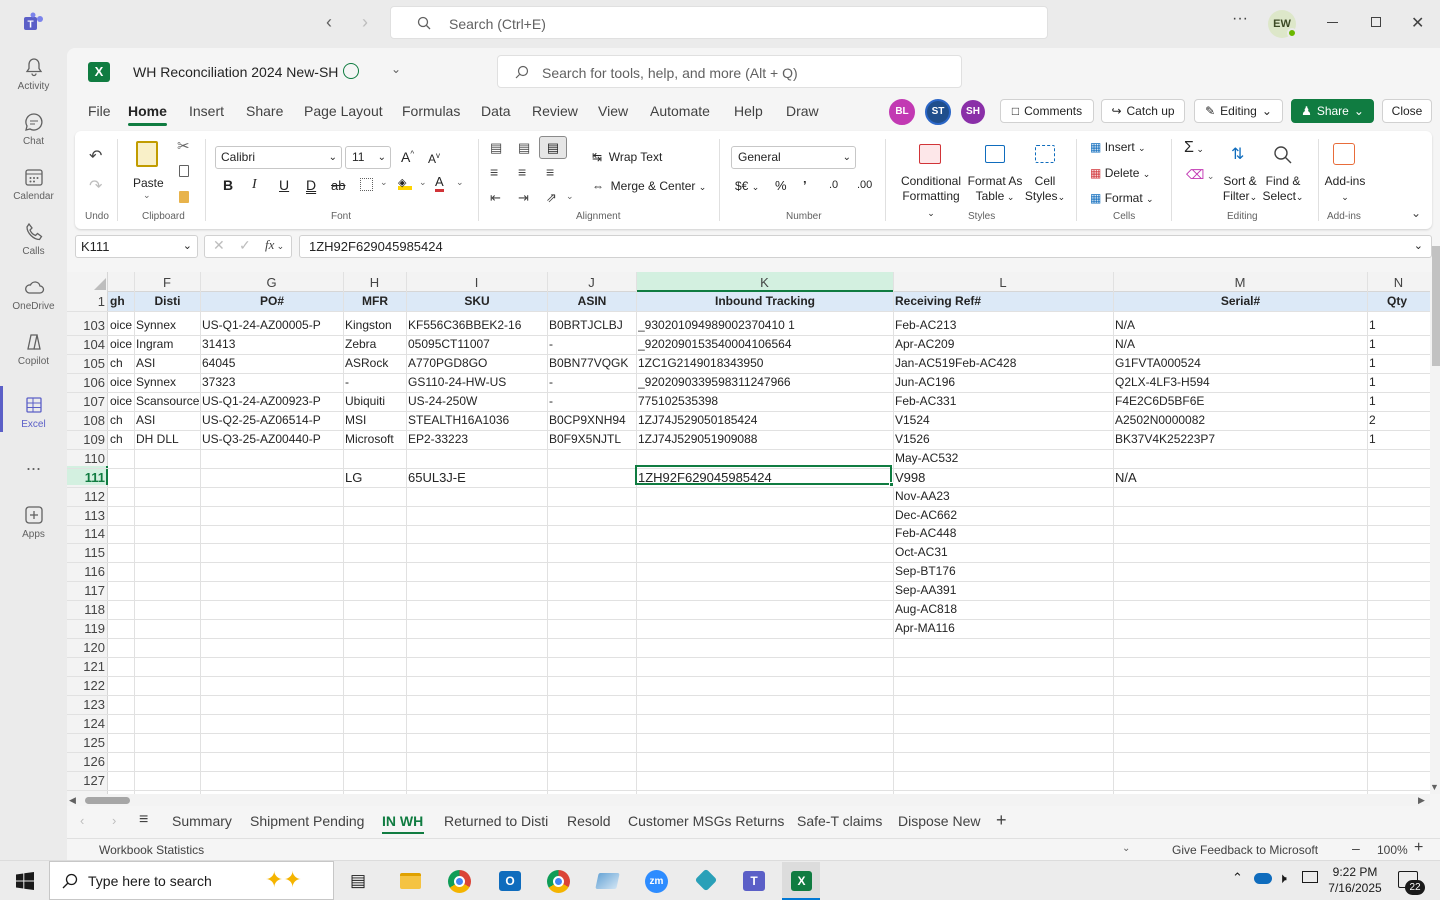 Image resolution: width=1440 pixels, height=900 pixels. Describe the element at coordinates (407, 157) in the screenshot. I see `increase-font-icon: A^` at that location.